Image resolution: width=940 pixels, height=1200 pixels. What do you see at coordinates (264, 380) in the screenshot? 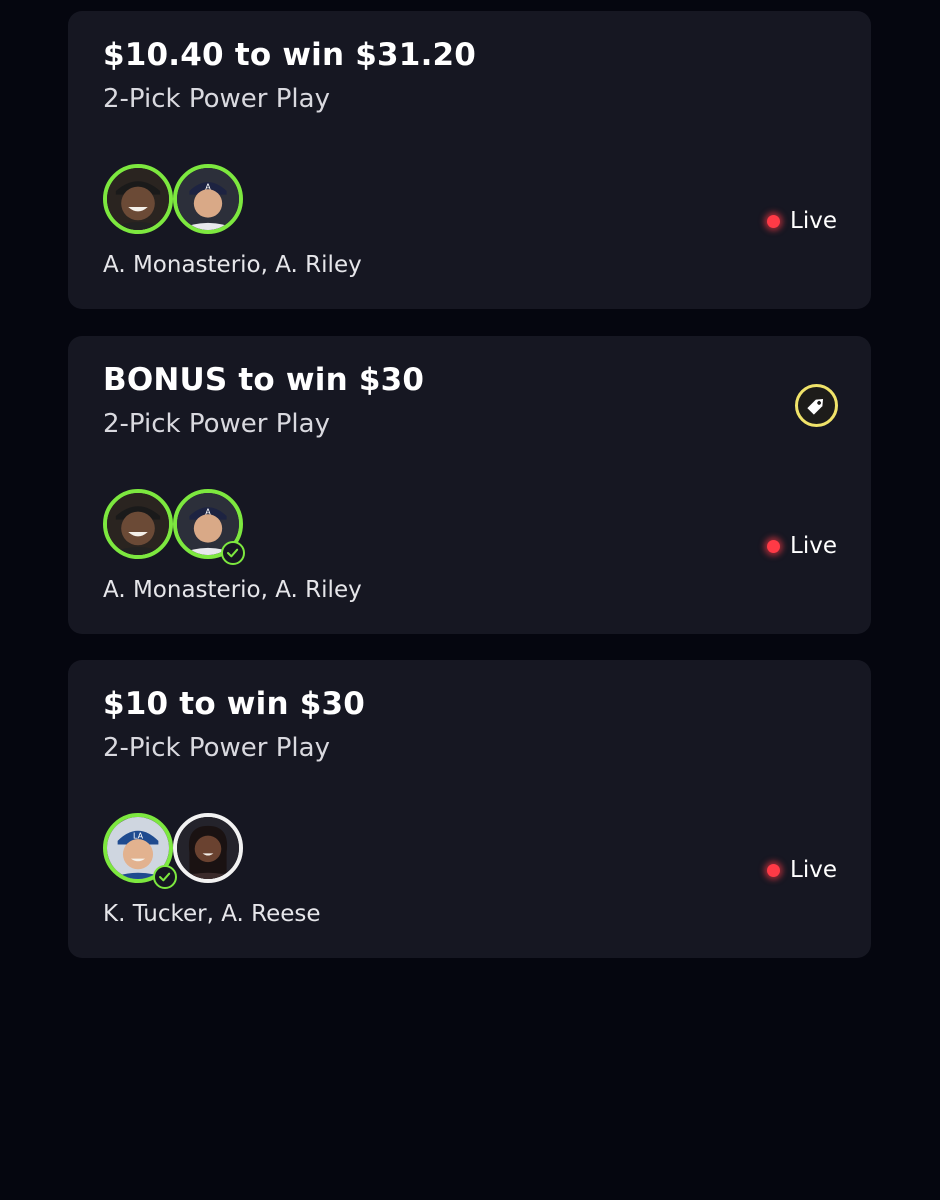
I see `entry-title: BONUS to win $30` at bounding box center [264, 380].